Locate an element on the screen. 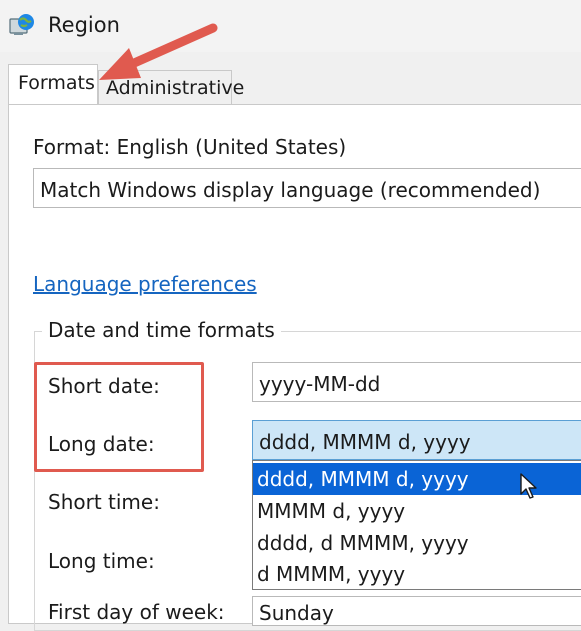  format-label: Format: English (United States) is located at coordinates (190, 147).